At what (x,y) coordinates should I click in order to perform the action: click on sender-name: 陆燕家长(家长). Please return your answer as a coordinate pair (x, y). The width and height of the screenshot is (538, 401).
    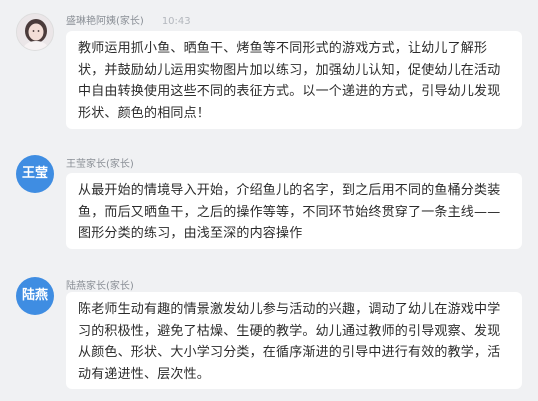
    Looking at the image, I should click on (100, 286).